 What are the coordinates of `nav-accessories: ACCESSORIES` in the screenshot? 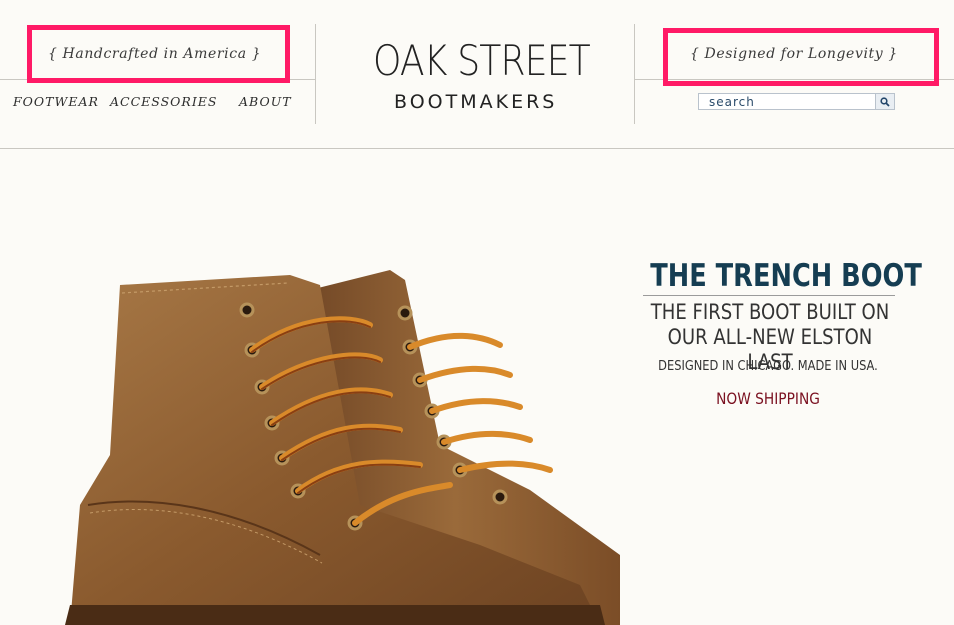 It's located at (163, 101).